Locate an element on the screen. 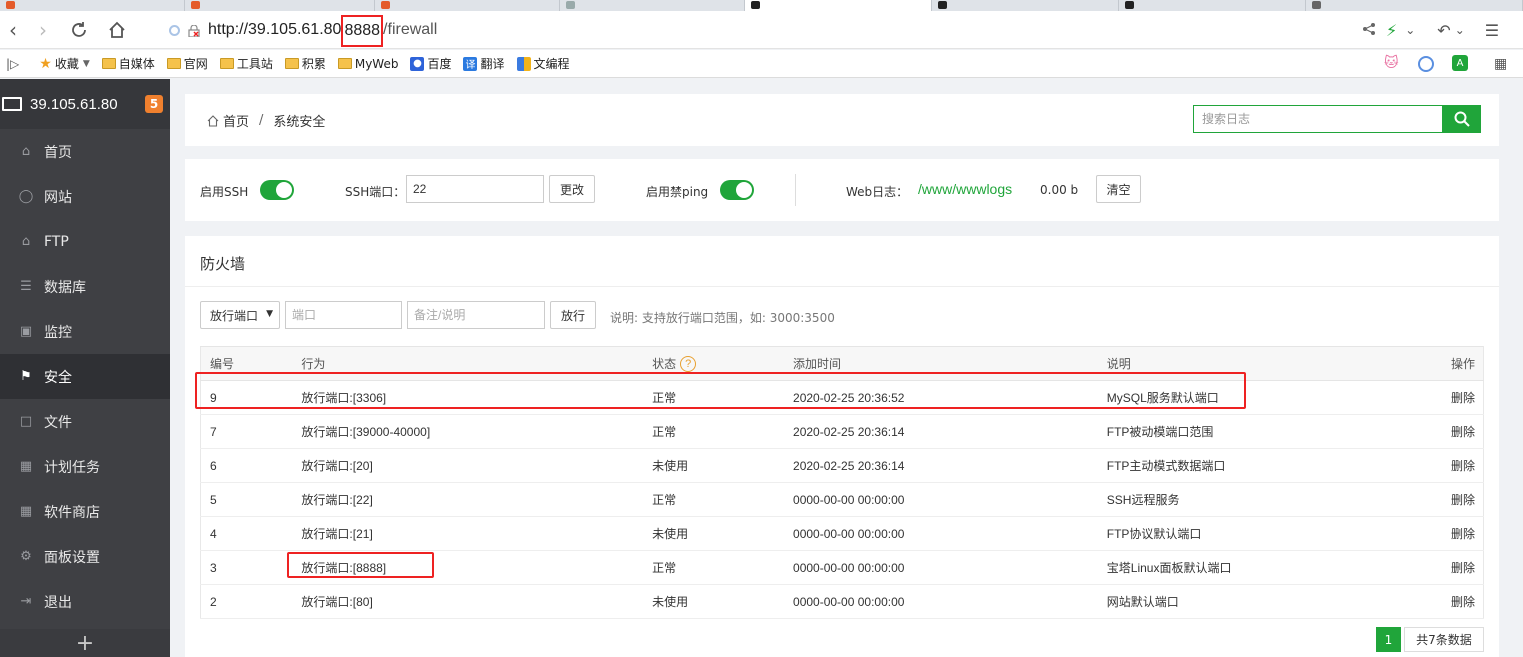 The image size is (1523, 657). forward-icon: › is located at coordinates (43, 30).